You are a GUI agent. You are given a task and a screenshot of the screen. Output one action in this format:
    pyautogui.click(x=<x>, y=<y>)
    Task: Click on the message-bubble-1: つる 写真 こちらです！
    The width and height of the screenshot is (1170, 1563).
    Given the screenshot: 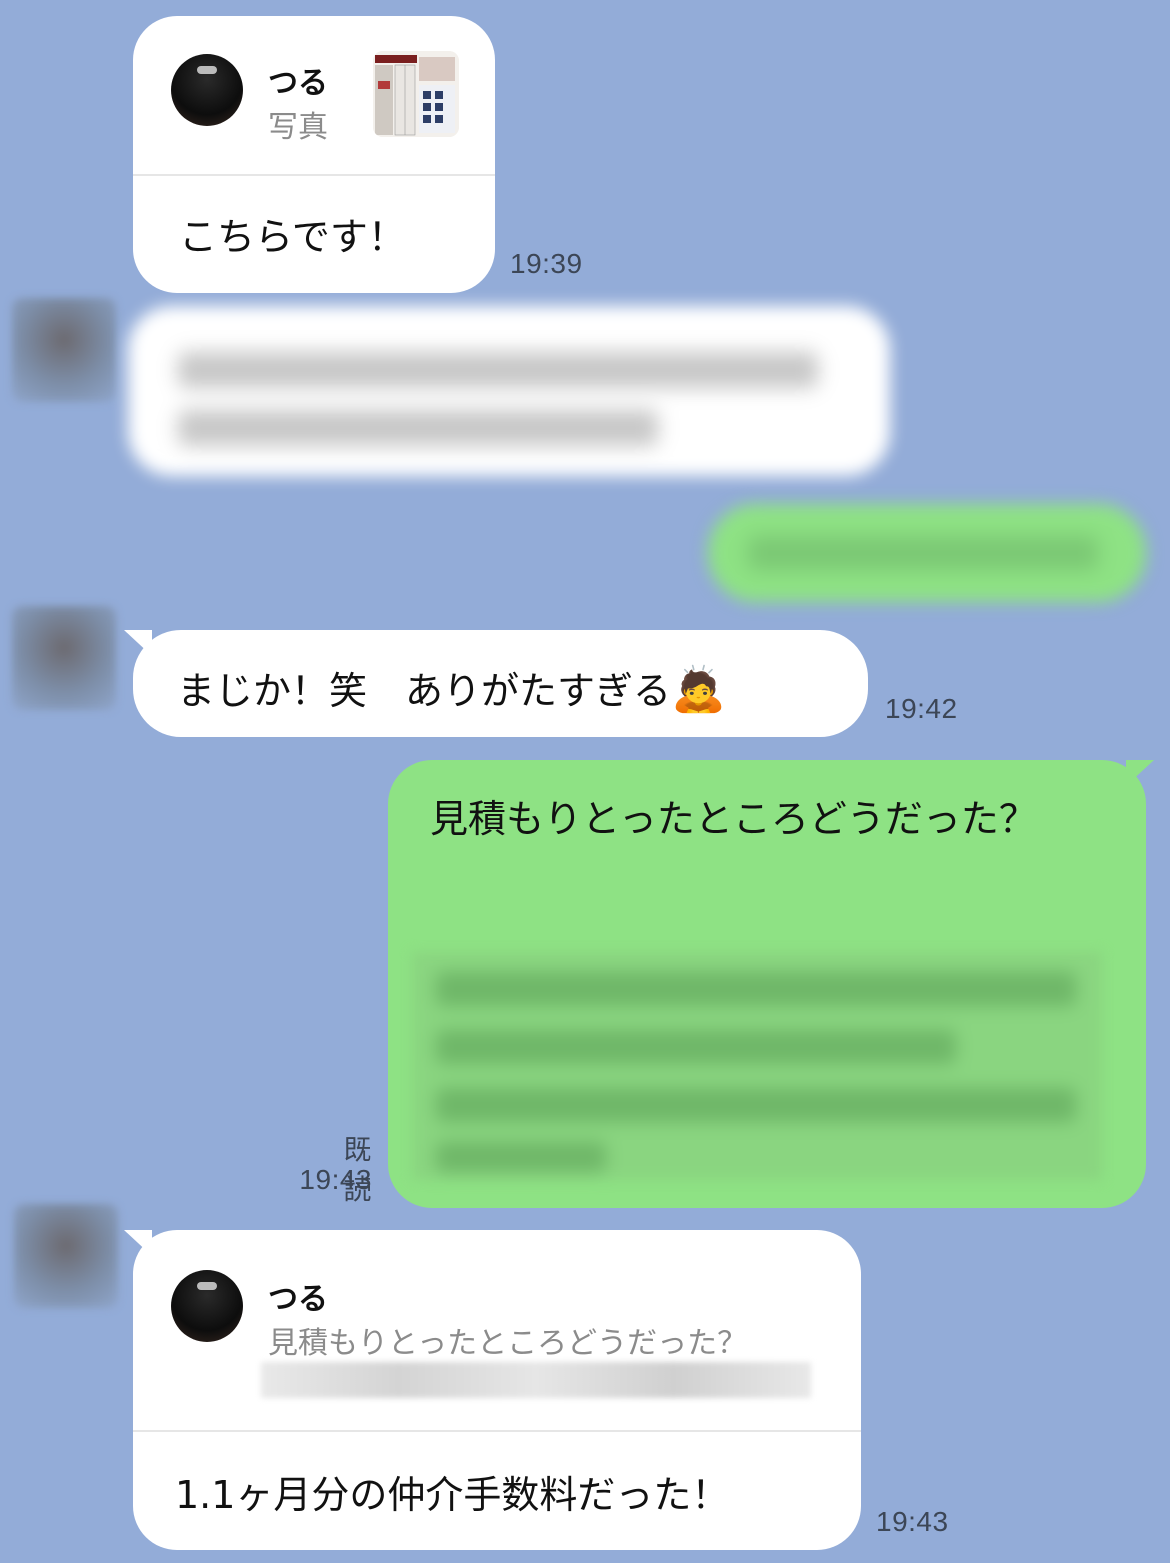 What is the action you would take?
    pyautogui.click(x=314, y=154)
    